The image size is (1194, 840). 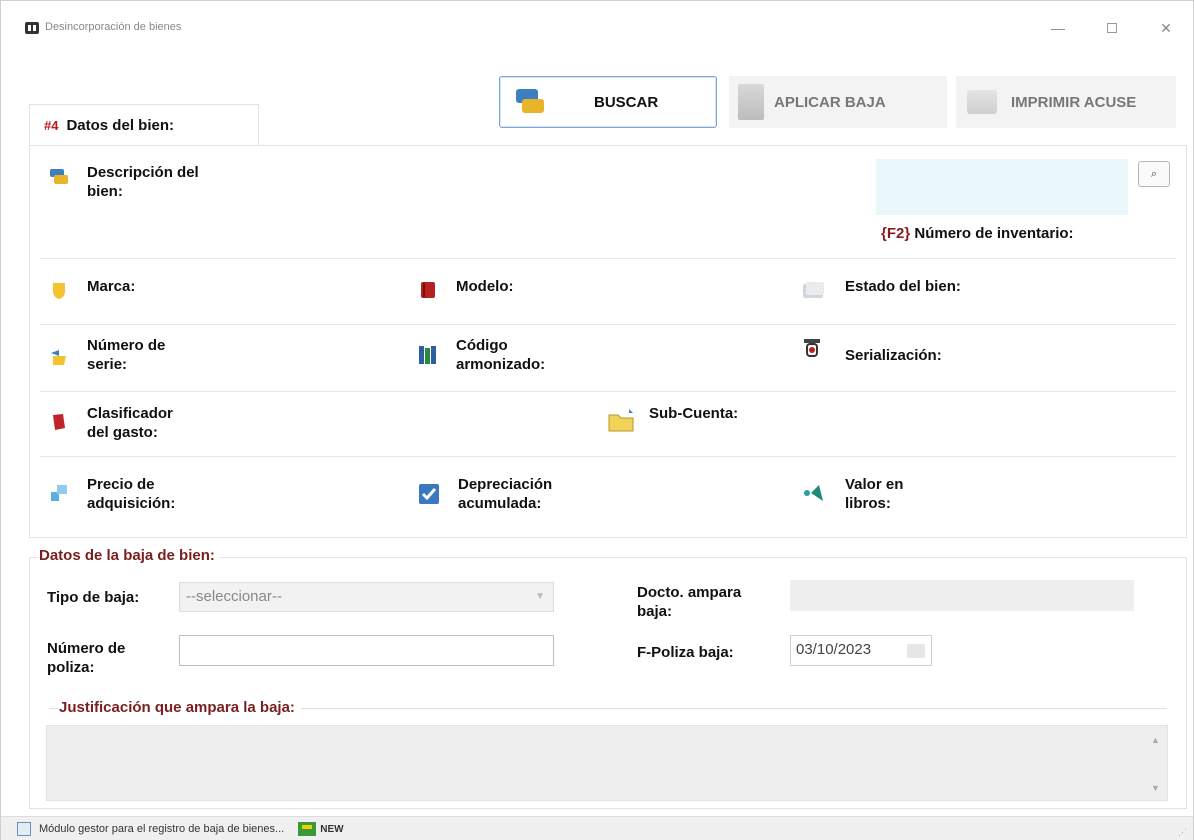 I want to click on serie-label: Número de serie:, so click(x=126, y=355).